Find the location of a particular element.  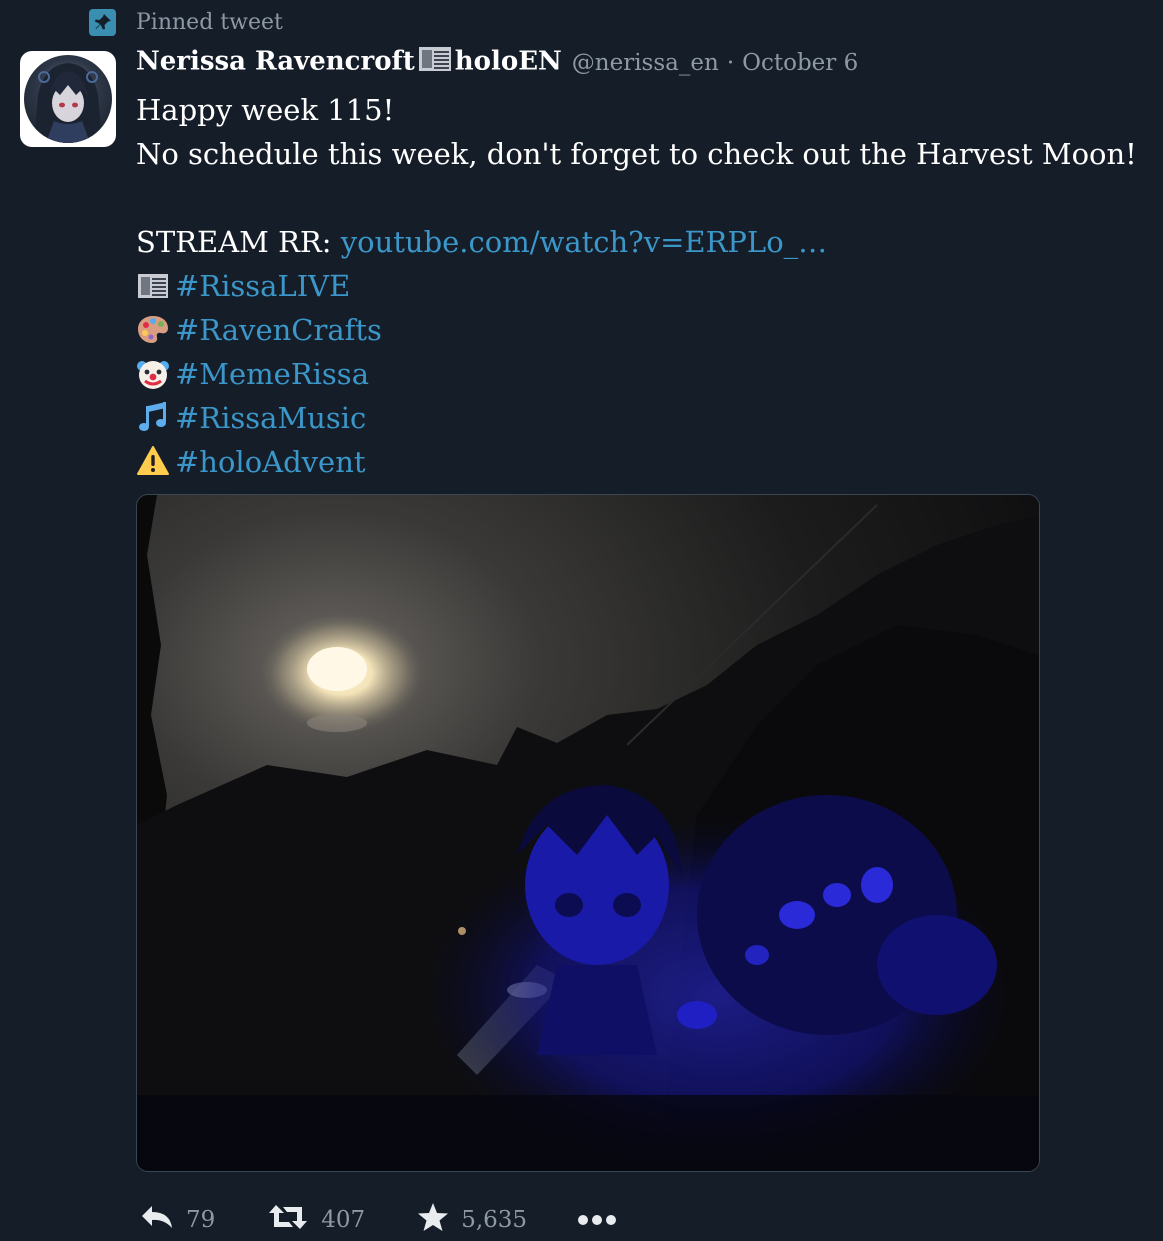

avatar-image is located at coordinates (68, 99).